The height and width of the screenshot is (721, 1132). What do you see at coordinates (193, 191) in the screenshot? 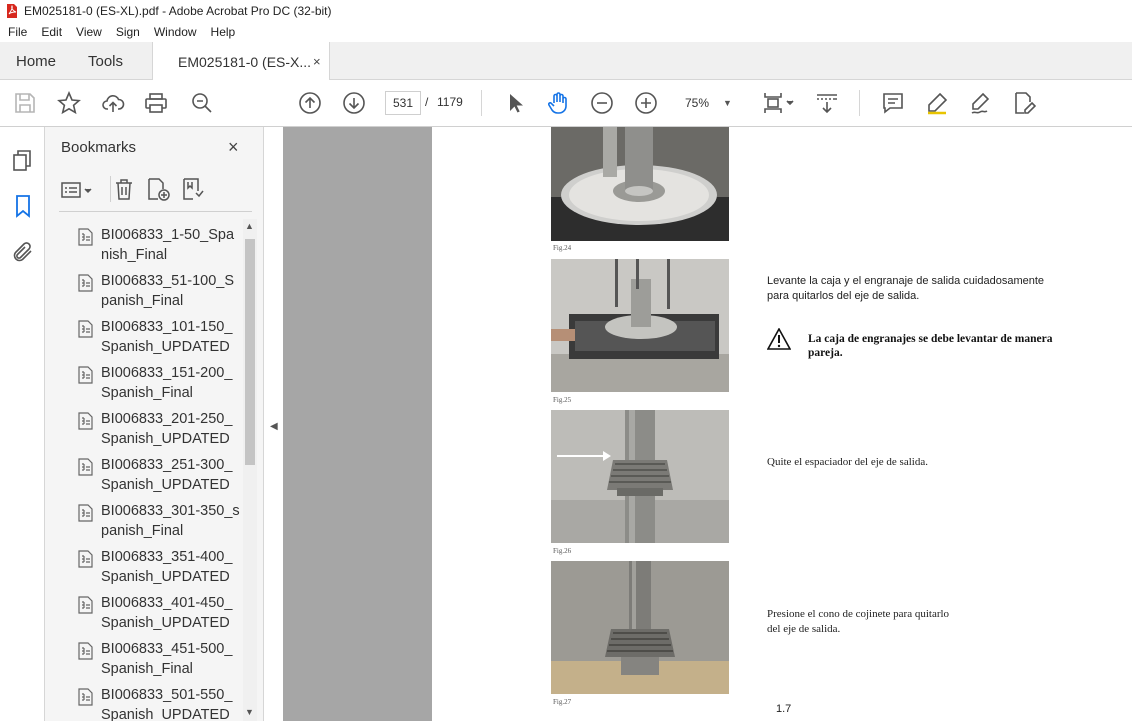
I see `bookmark-properties-icon` at bounding box center [193, 191].